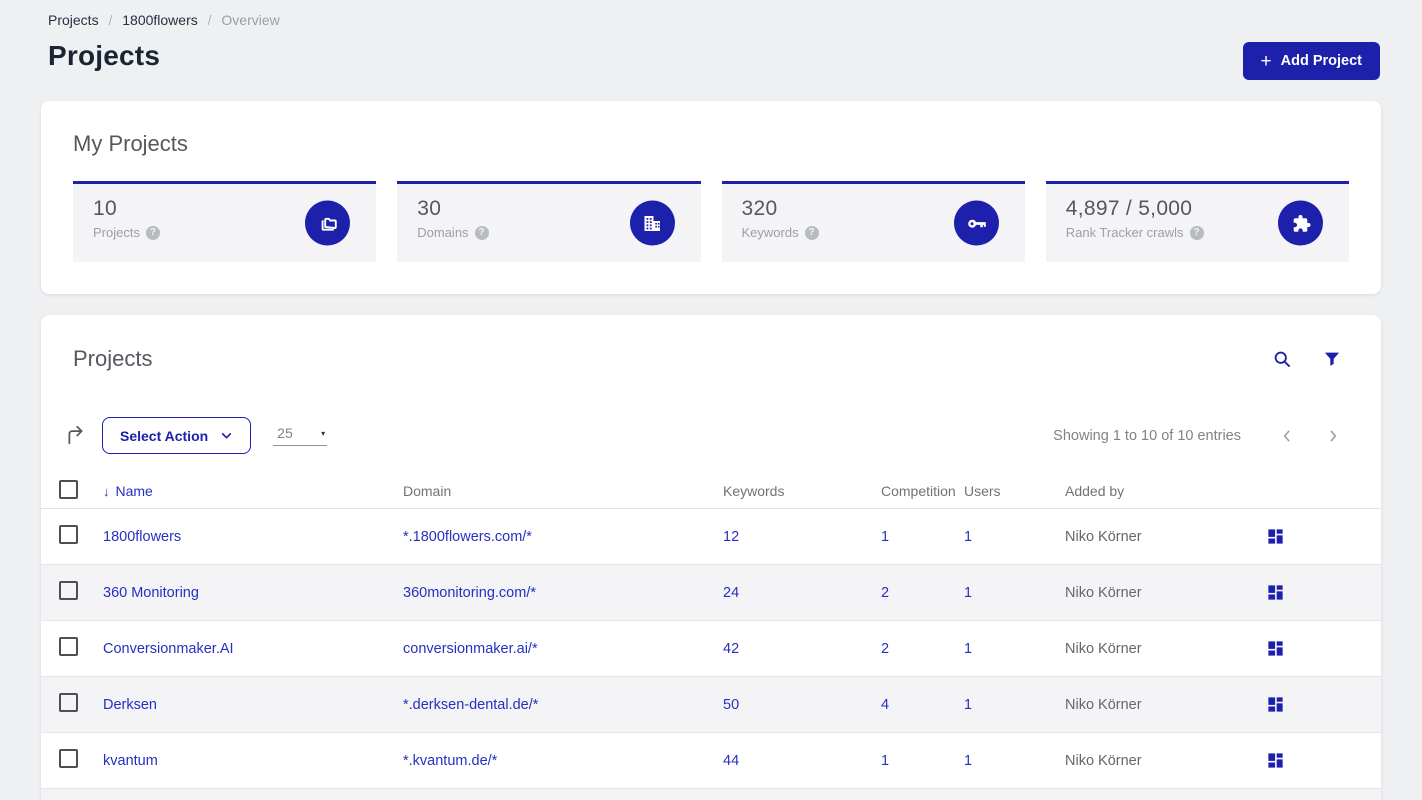  What do you see at coordinates (802, 491) in the screenshot?
I see `column-header-keywords: Keywords` at bounding box center [802, 491].